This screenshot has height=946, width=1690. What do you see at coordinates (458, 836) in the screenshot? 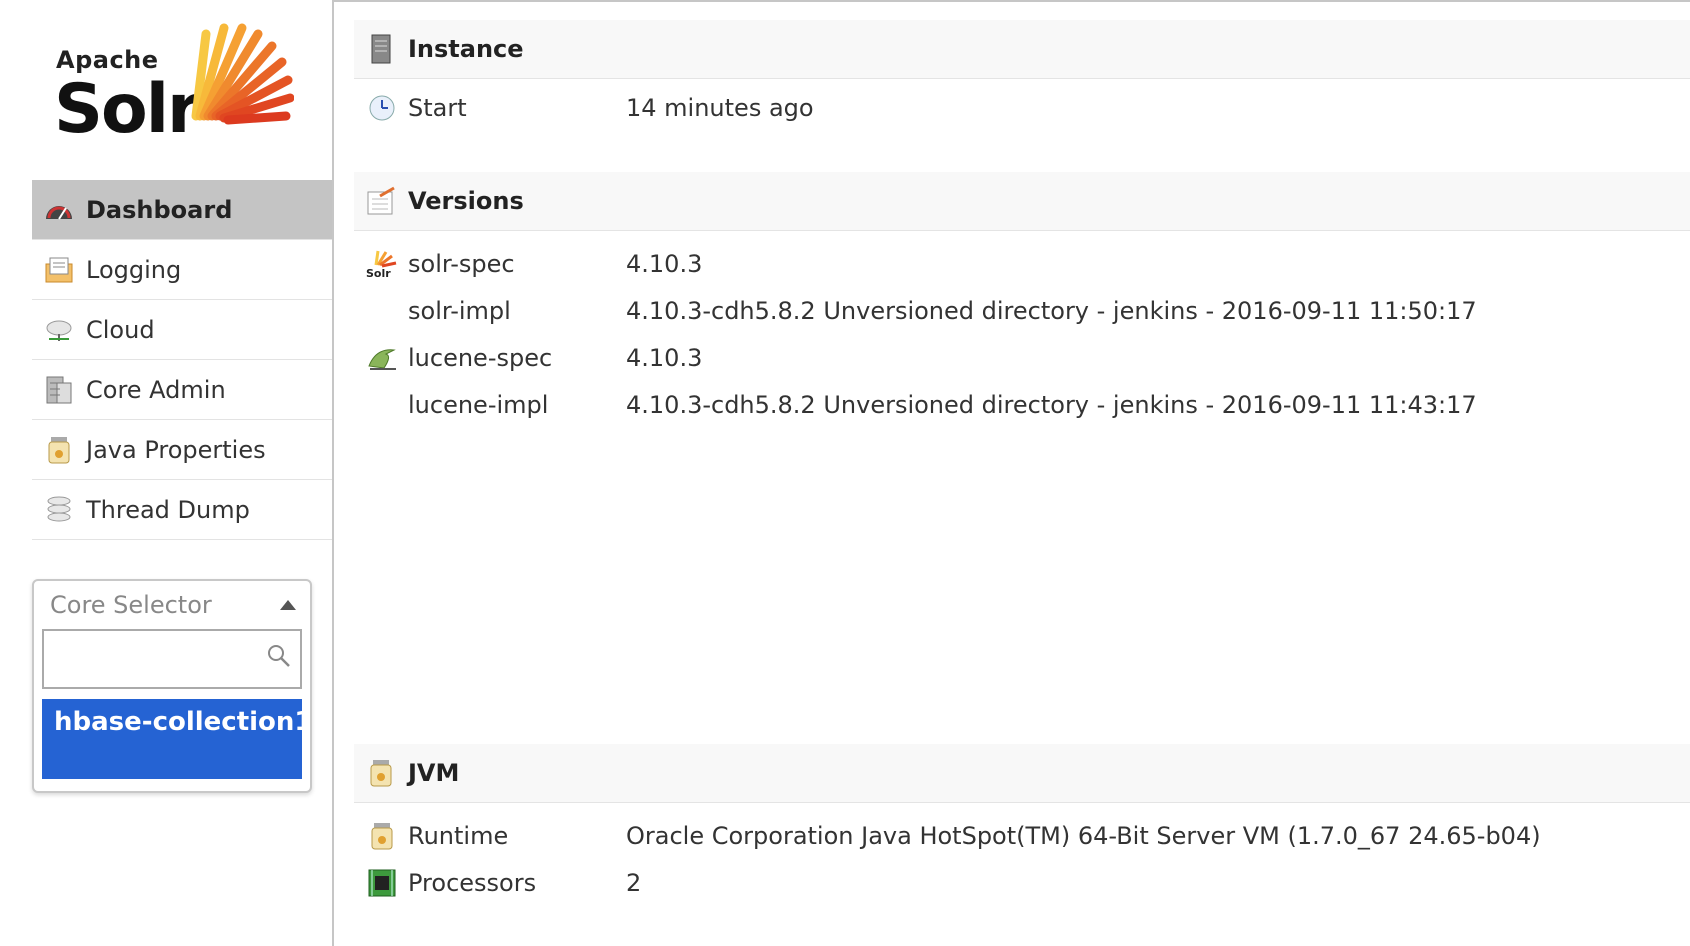
I see `jvm-key: Runtime` at bounding box center [458, 836].